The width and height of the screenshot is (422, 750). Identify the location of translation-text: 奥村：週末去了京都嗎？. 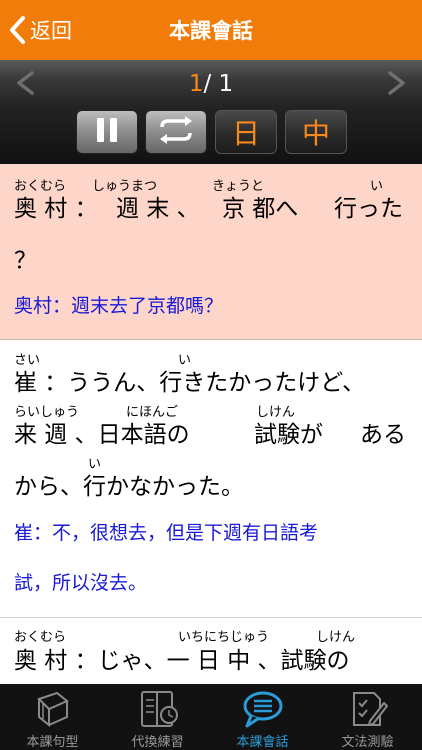
(119, 306).